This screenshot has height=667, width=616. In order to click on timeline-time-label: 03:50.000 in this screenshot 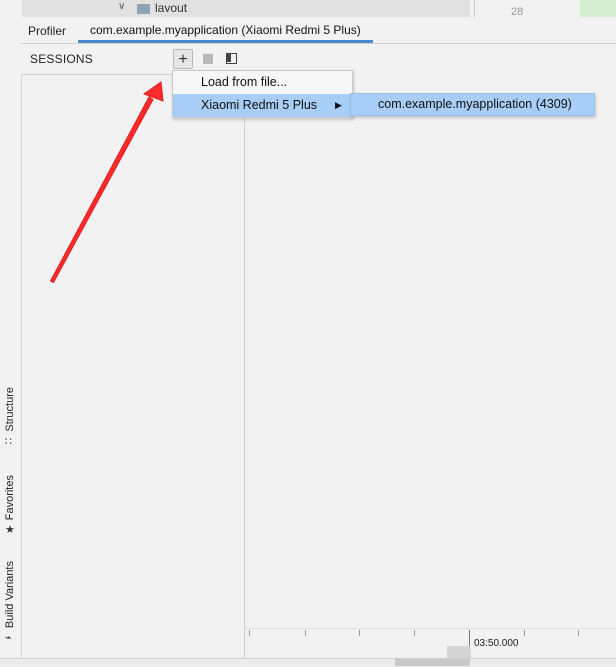, I will do `click(496, 643)`.